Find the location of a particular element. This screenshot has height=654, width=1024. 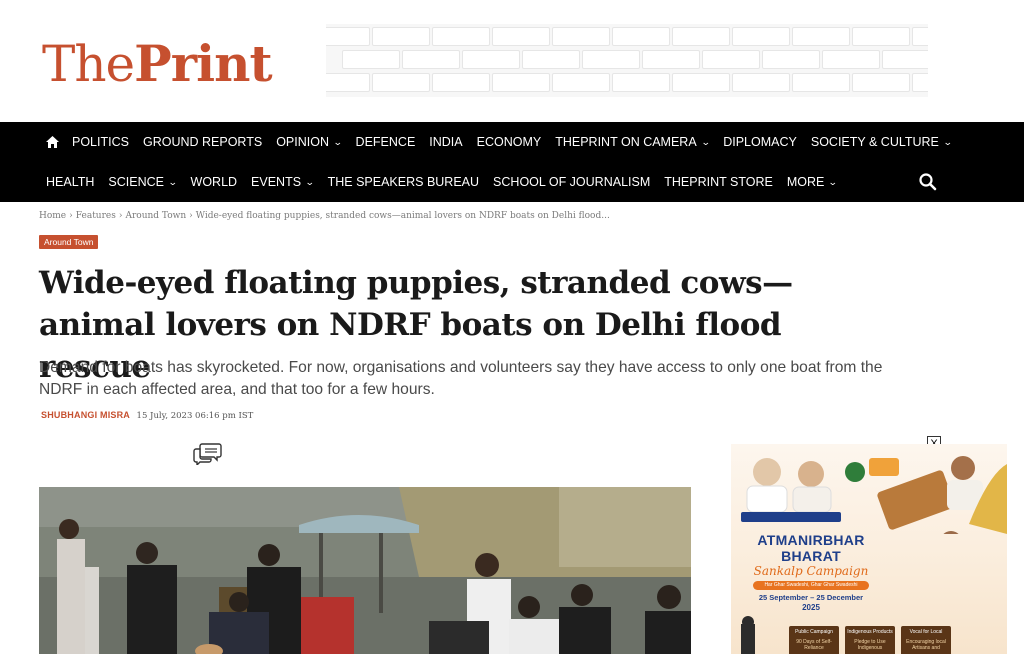

breadcrumb-around-town: Around Town is located at coordinates (155, 216).